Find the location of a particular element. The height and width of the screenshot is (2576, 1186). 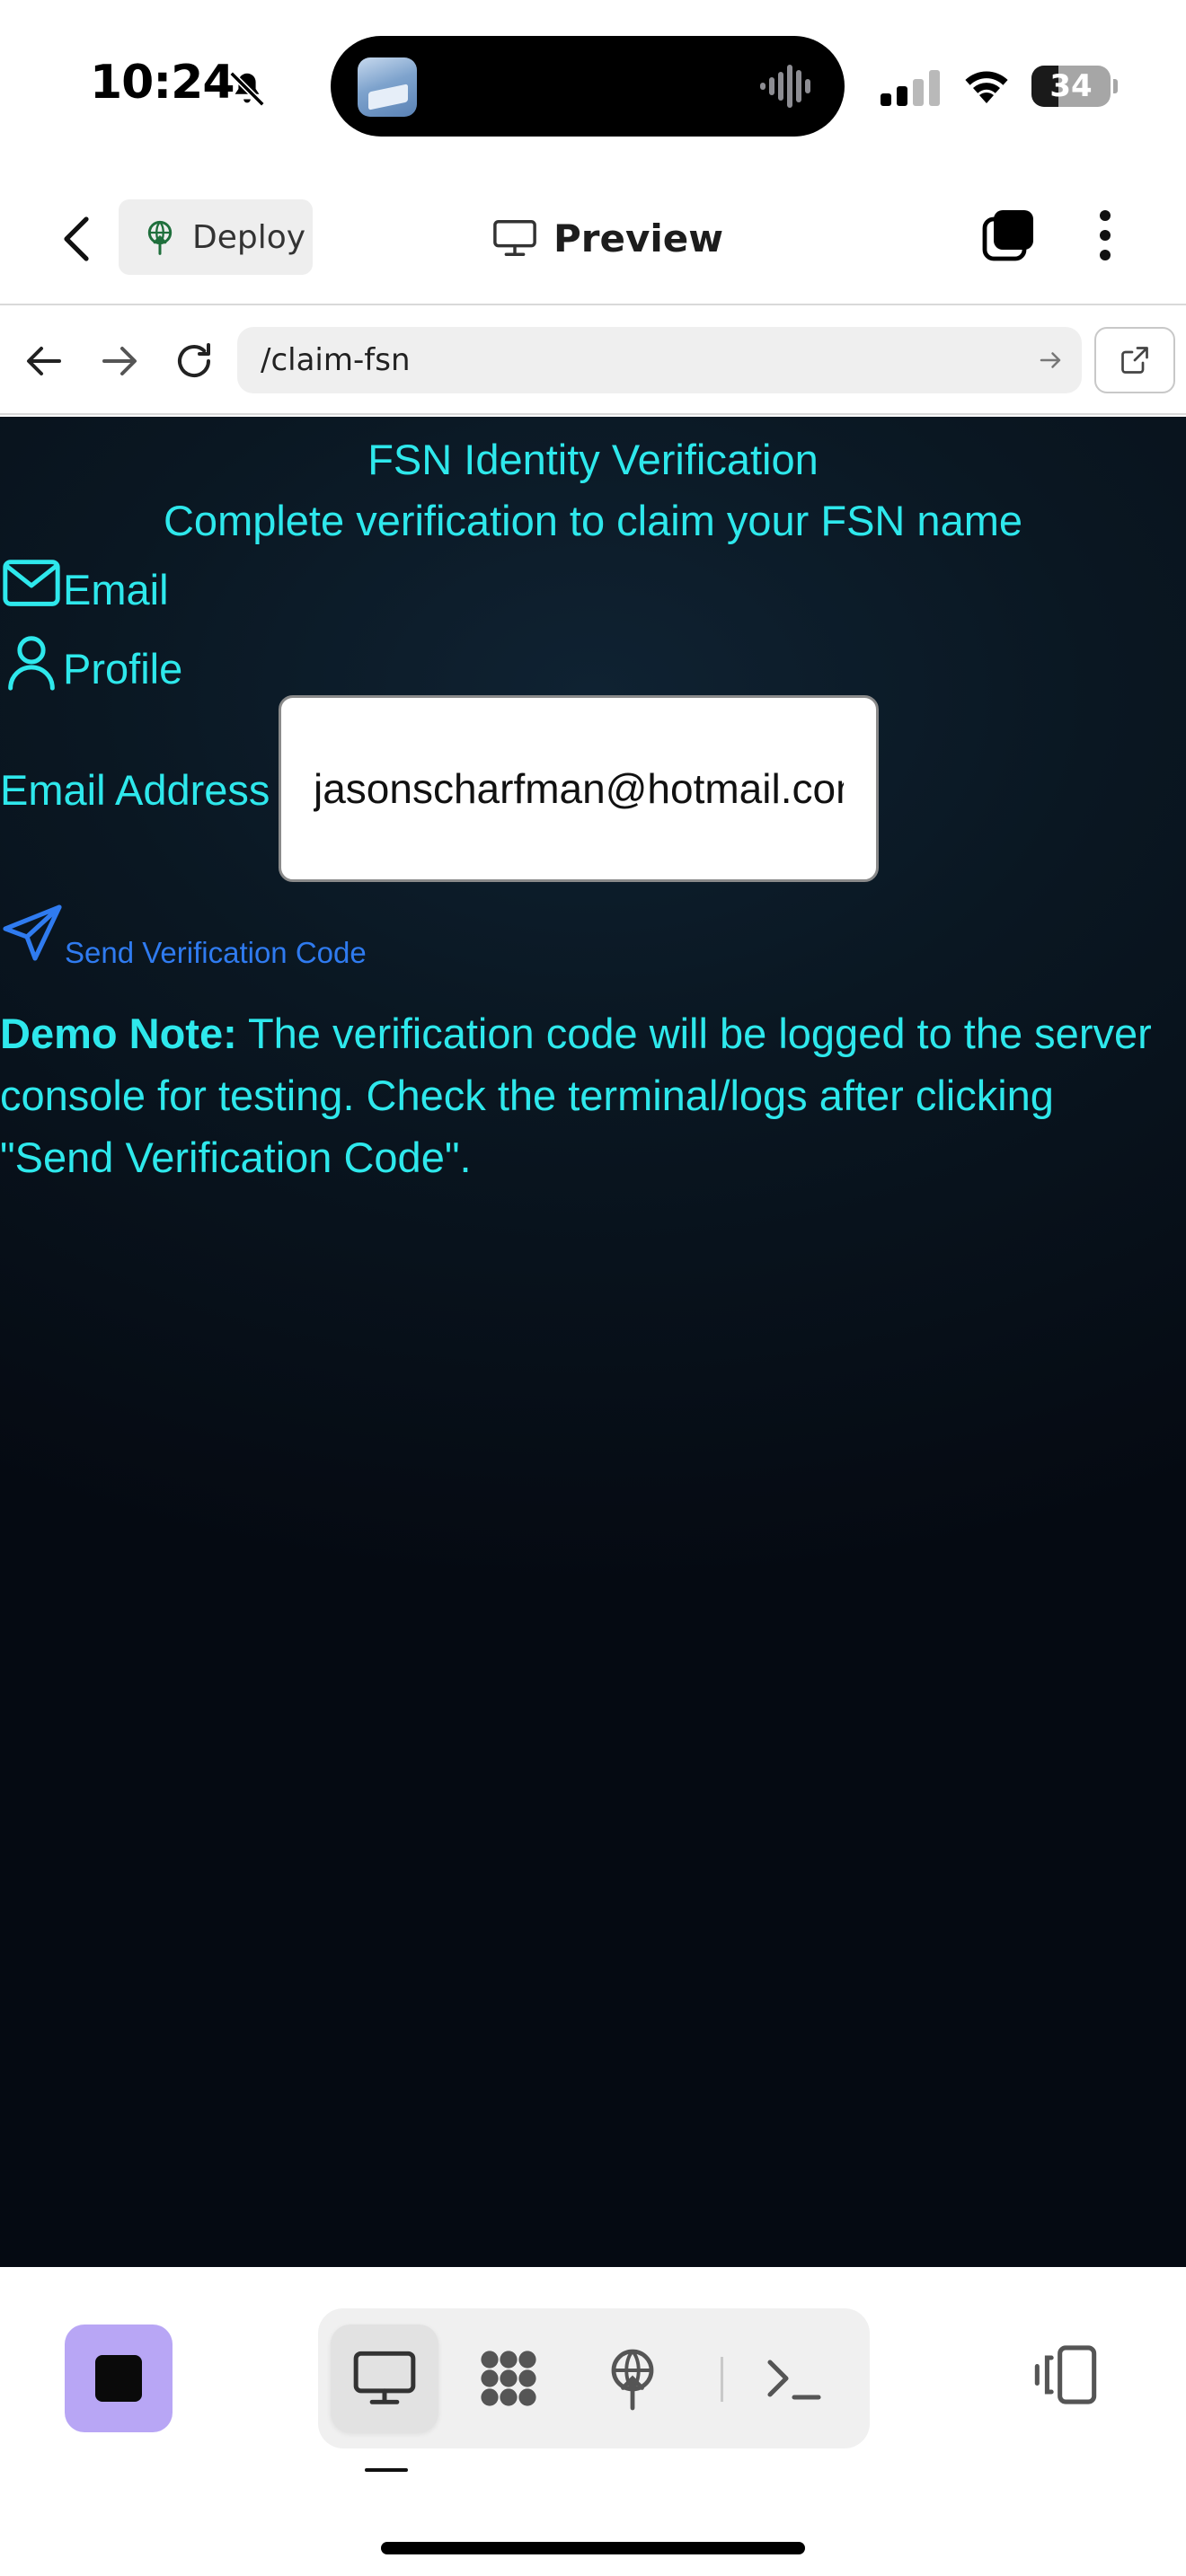

bottom-toolbar is located at coordinates (593, 2421).